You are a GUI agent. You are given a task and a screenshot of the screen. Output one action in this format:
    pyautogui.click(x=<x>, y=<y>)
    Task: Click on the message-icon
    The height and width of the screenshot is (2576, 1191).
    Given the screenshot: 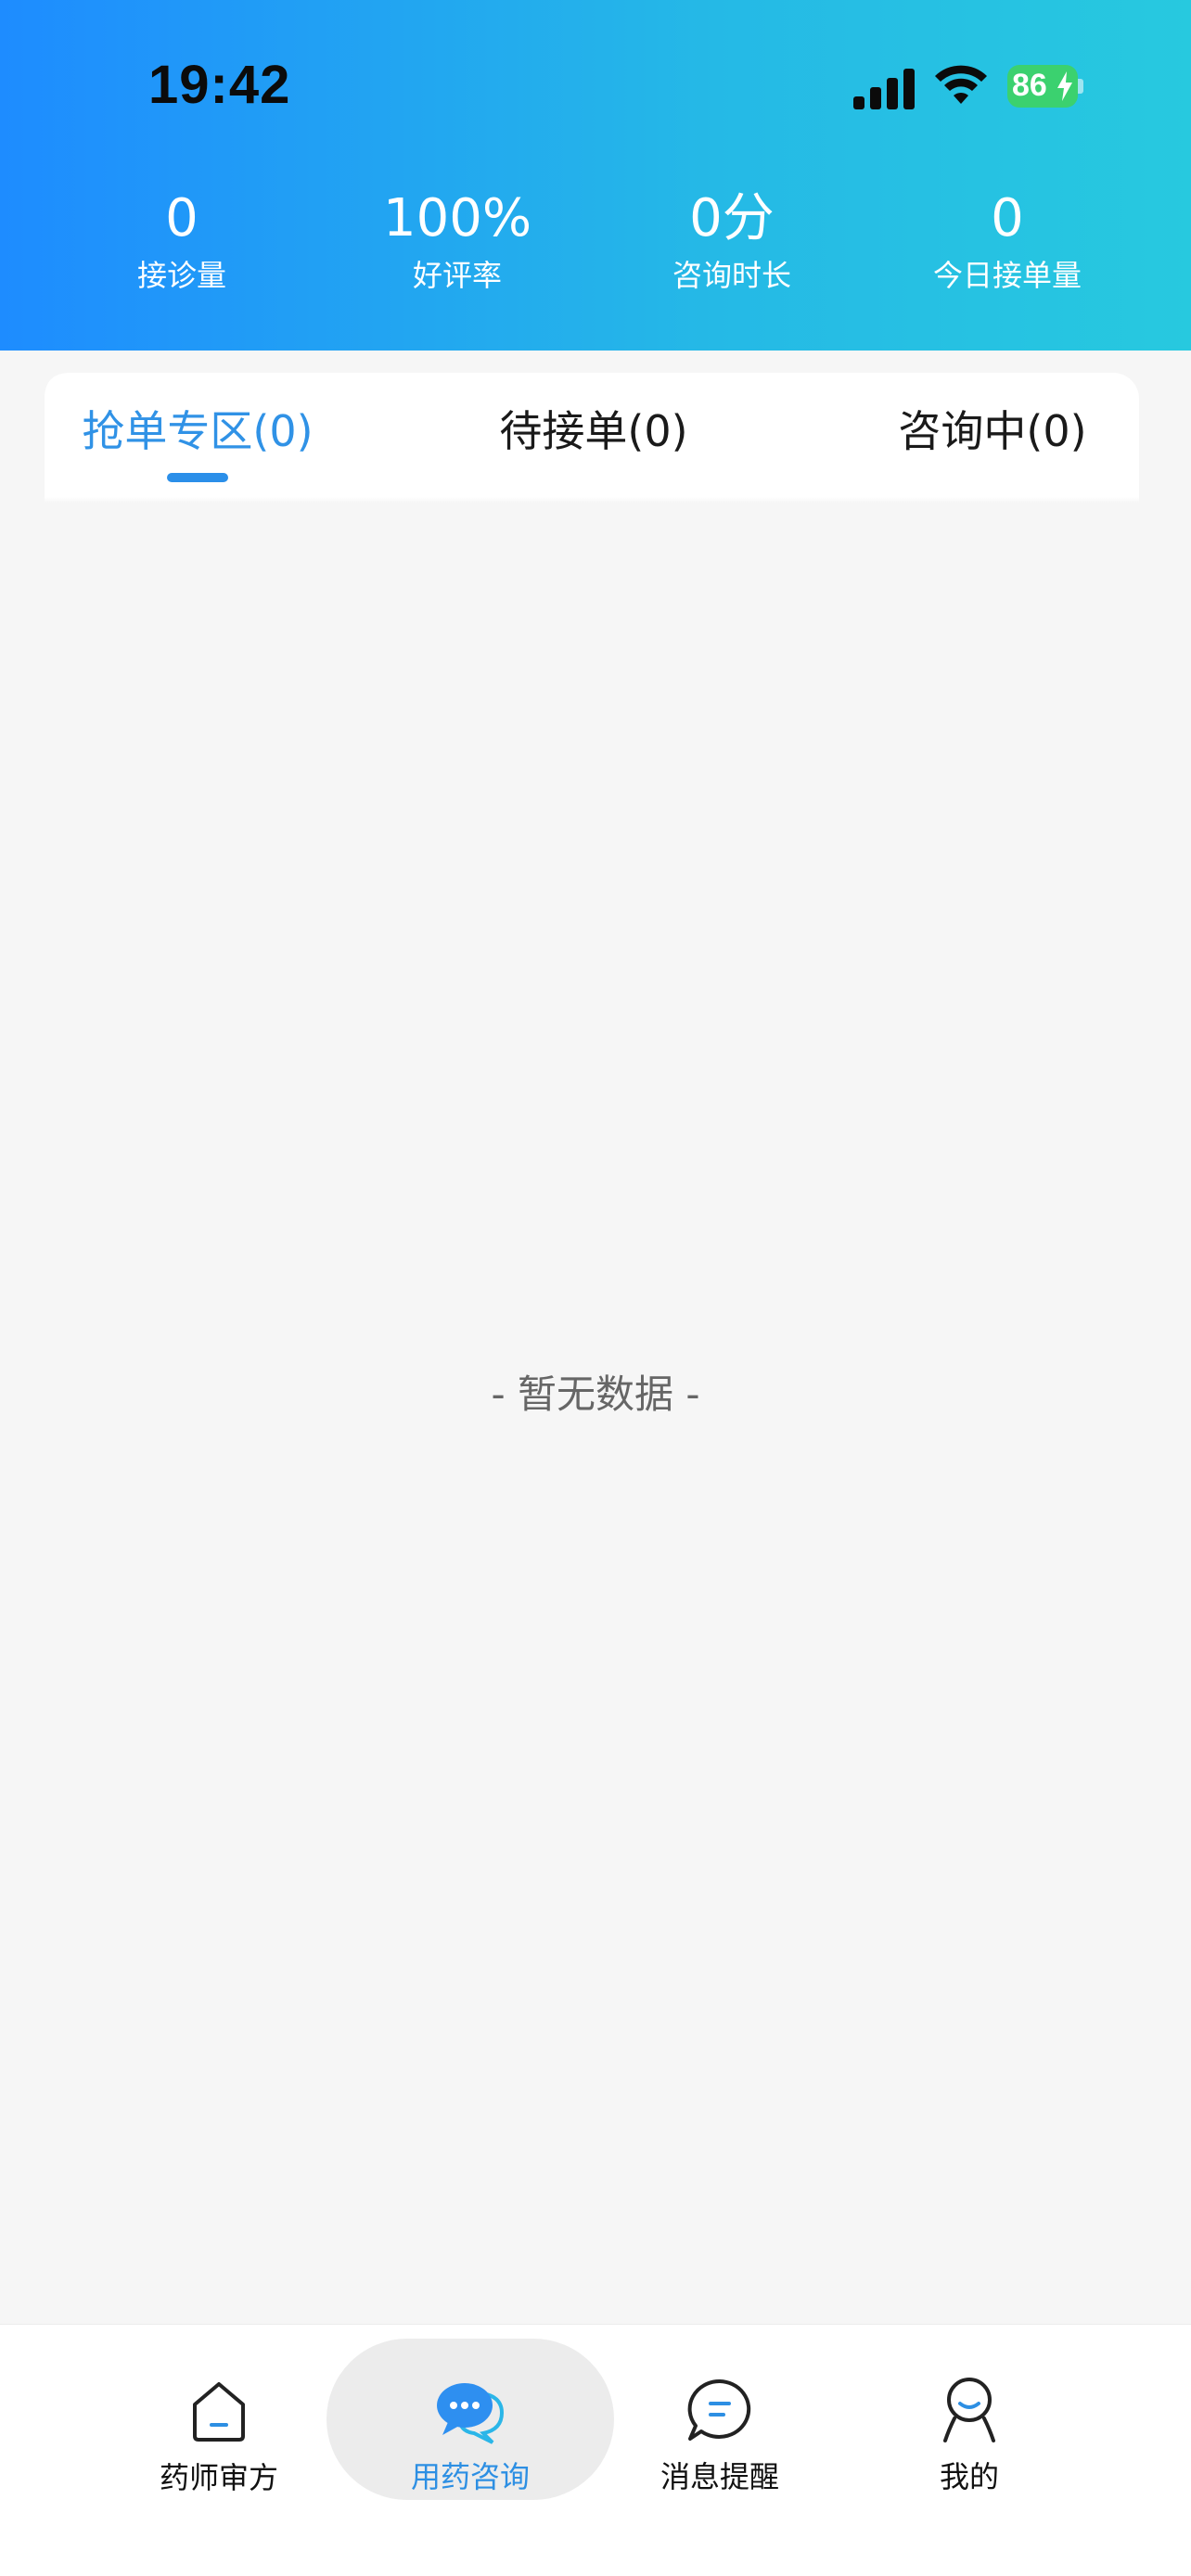 What is the action you would take?
    pyautogui.click(x=719, y=2409)
    